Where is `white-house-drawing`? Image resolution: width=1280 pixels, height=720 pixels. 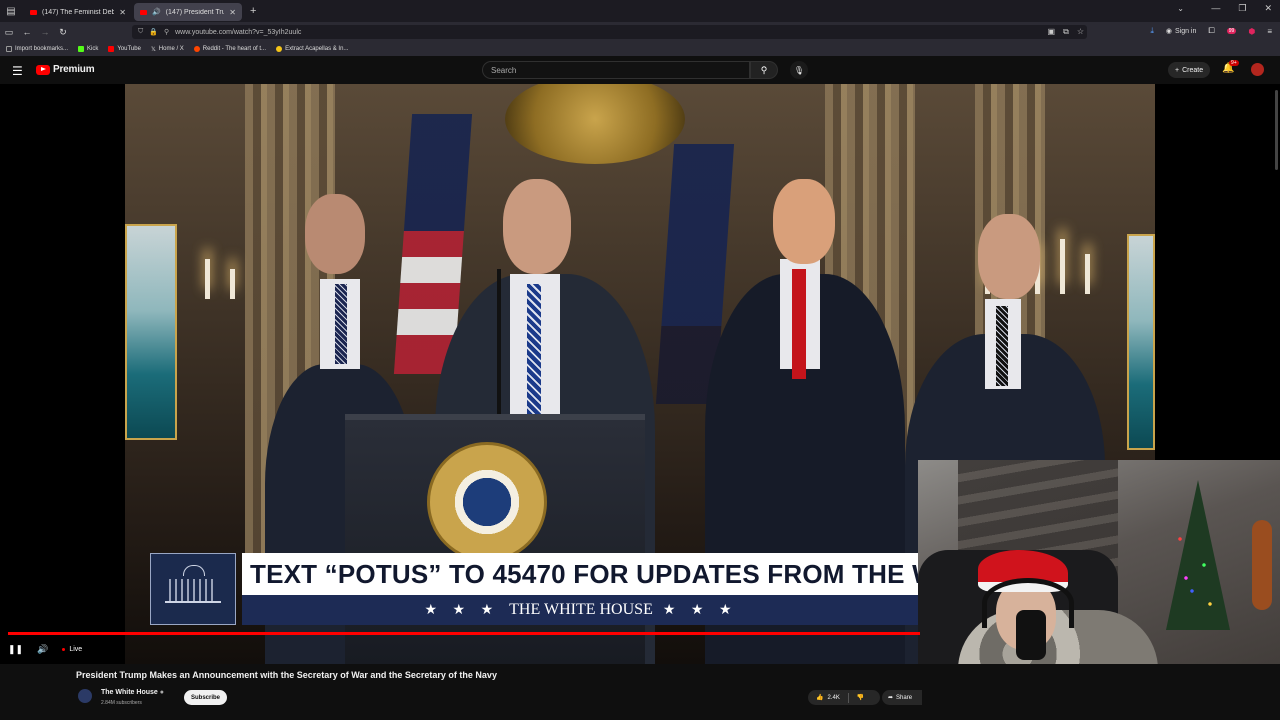
white-house-drawing is located at coordinates (193, 584).